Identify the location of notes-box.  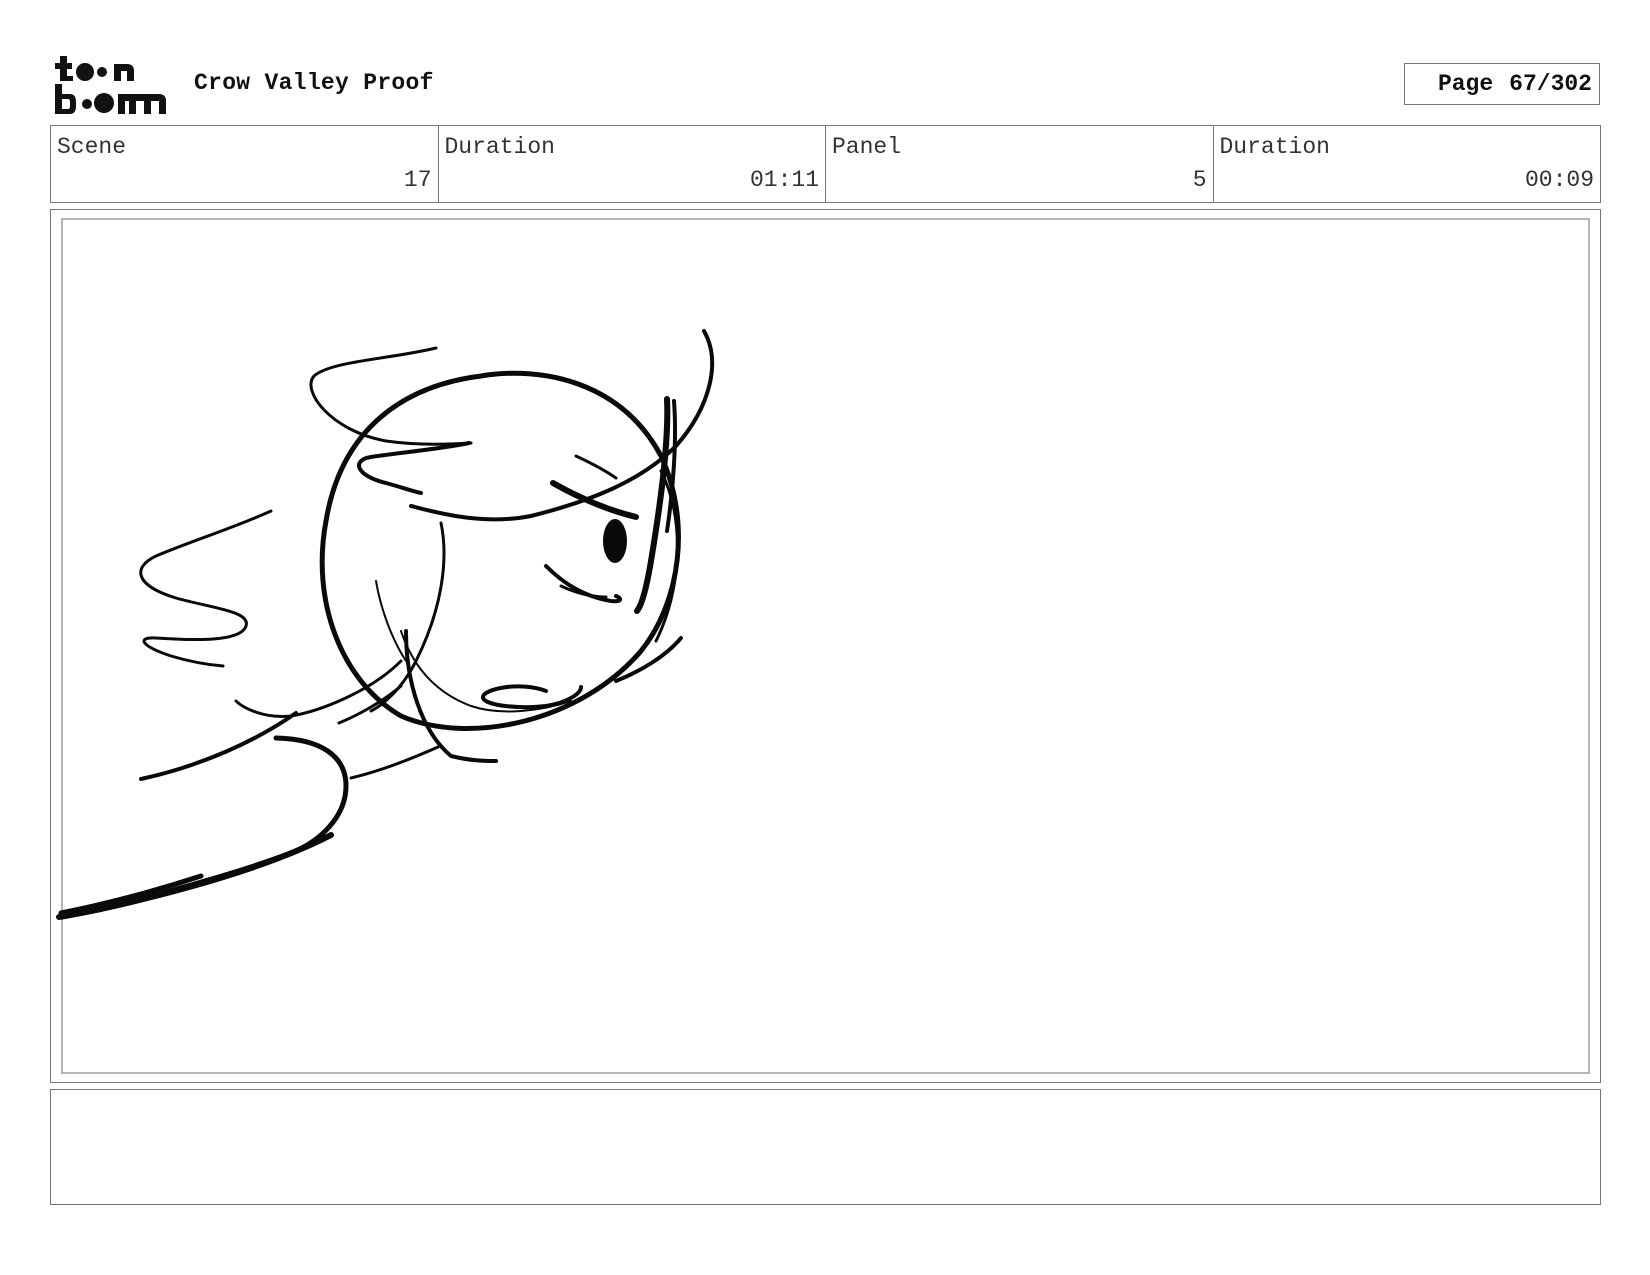
(825, 1147).